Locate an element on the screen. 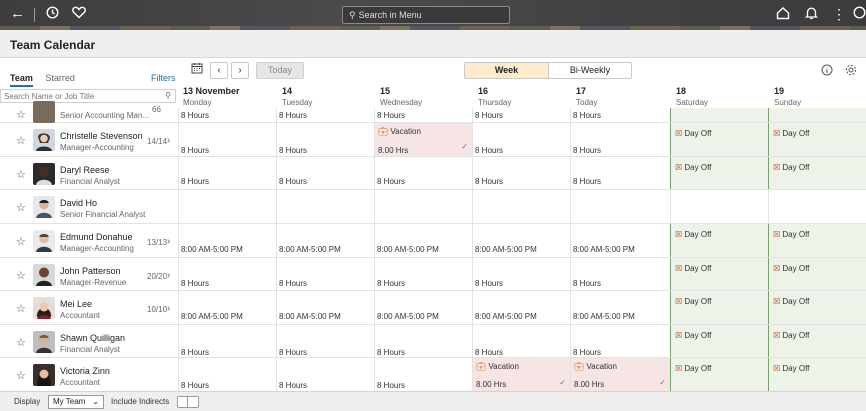 The width and height of the screenshot is (866, 411). tab-starred: Starred is located at coordinates (60, 79).